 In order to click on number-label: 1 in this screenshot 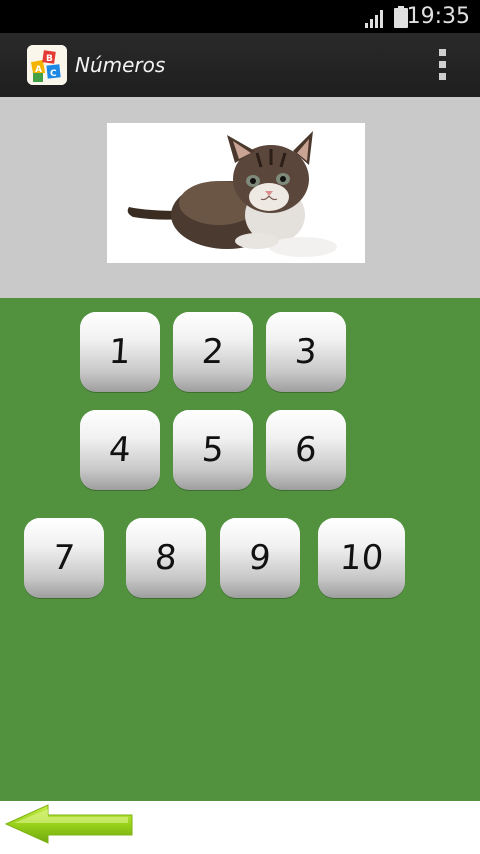, I will do `click(120, 352)`.